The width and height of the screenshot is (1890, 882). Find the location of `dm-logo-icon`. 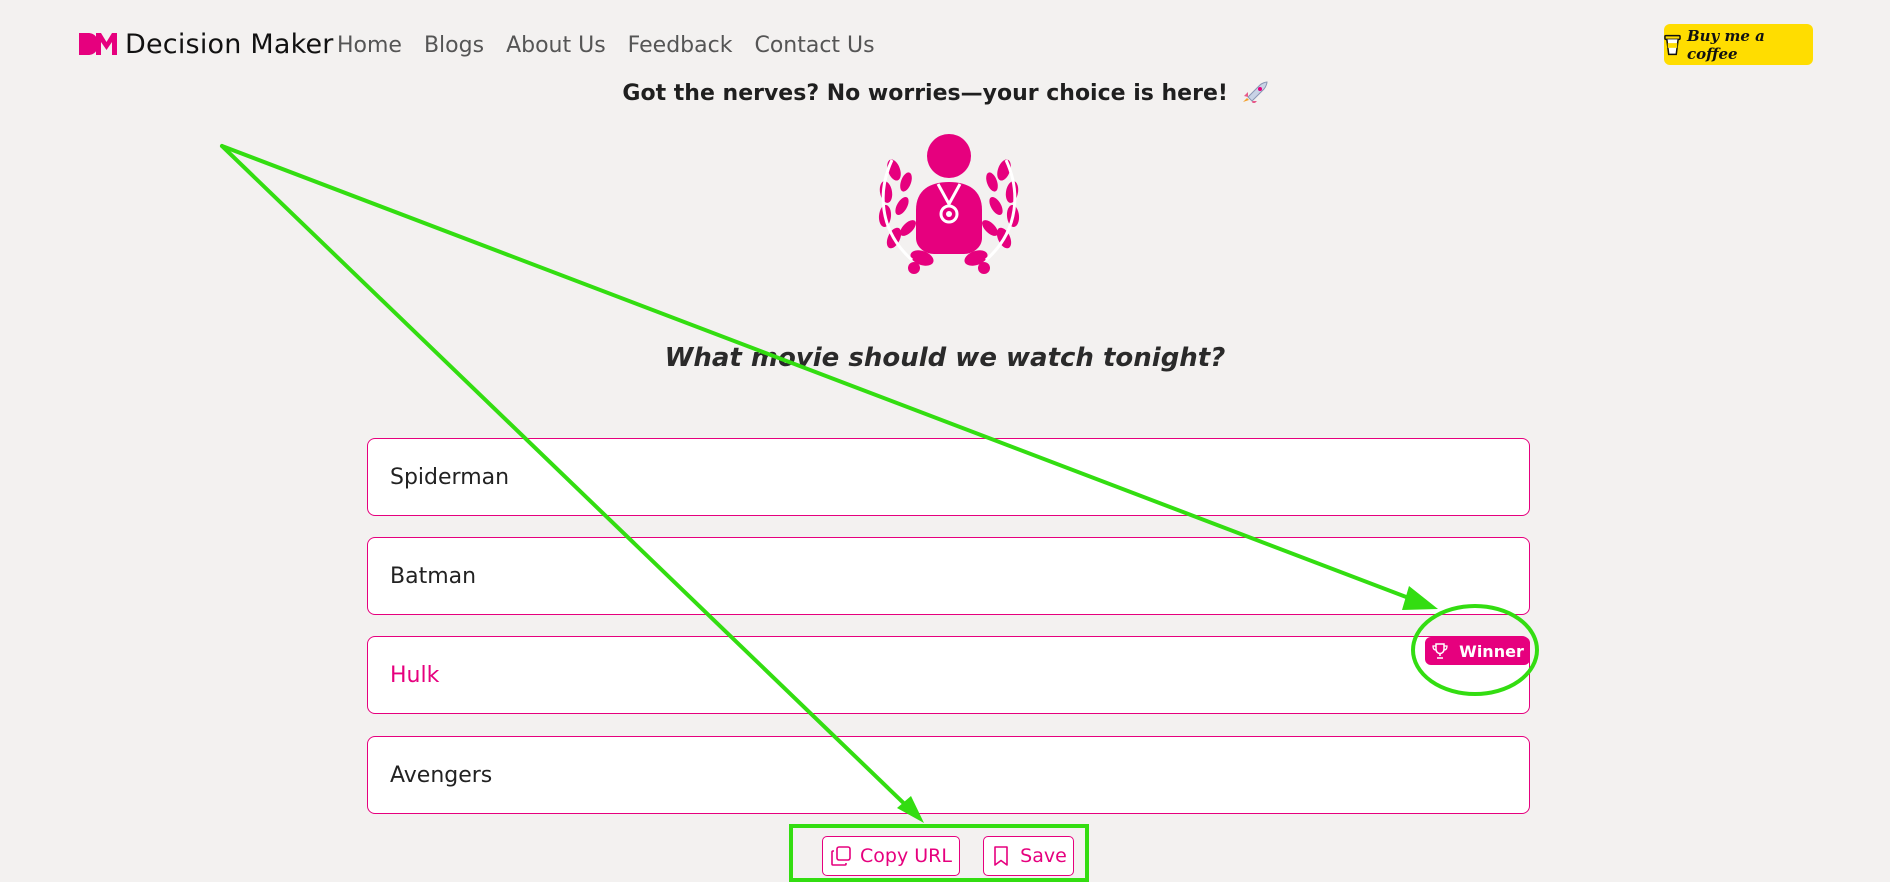

dm-logo-icon is located at coordinates (98, 44).